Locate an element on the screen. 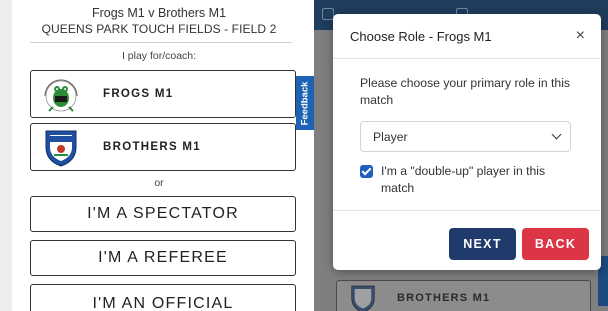 The image size is (608, 311). modal-header: Choose Role - Frogs M1 × is located at coordinates (467, 36).